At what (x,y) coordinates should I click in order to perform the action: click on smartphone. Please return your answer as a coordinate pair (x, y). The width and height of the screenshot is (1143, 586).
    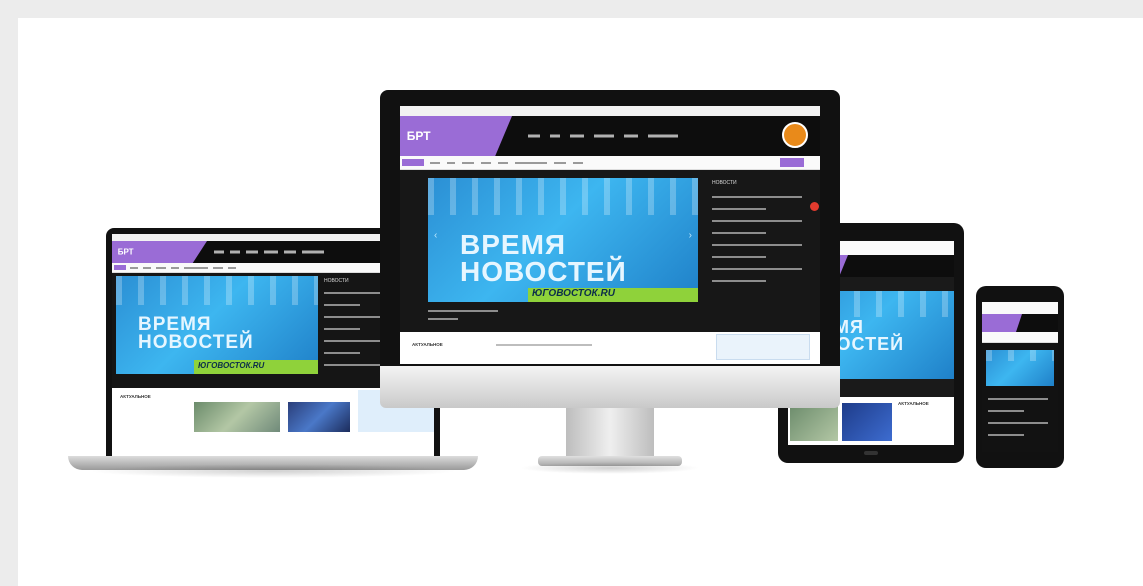
    Looking at the image, I should click on (1022, 378).